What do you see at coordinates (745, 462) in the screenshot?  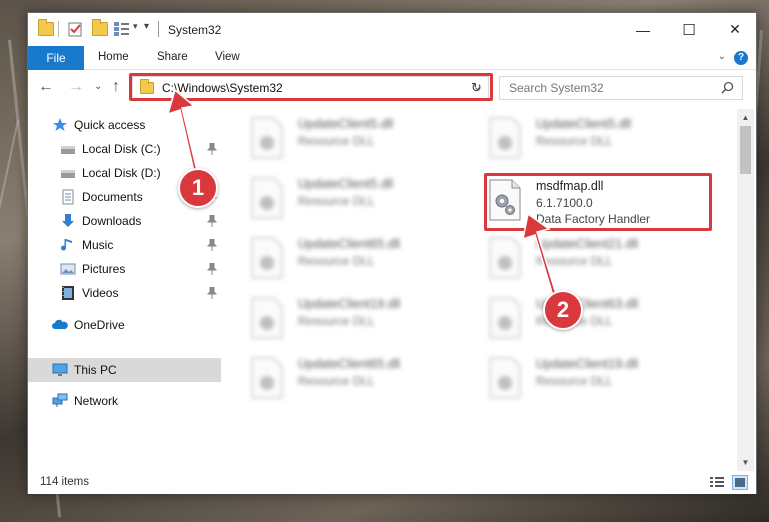 I see `scroll-down-icon: ▼` at bounding box center [745, 462].